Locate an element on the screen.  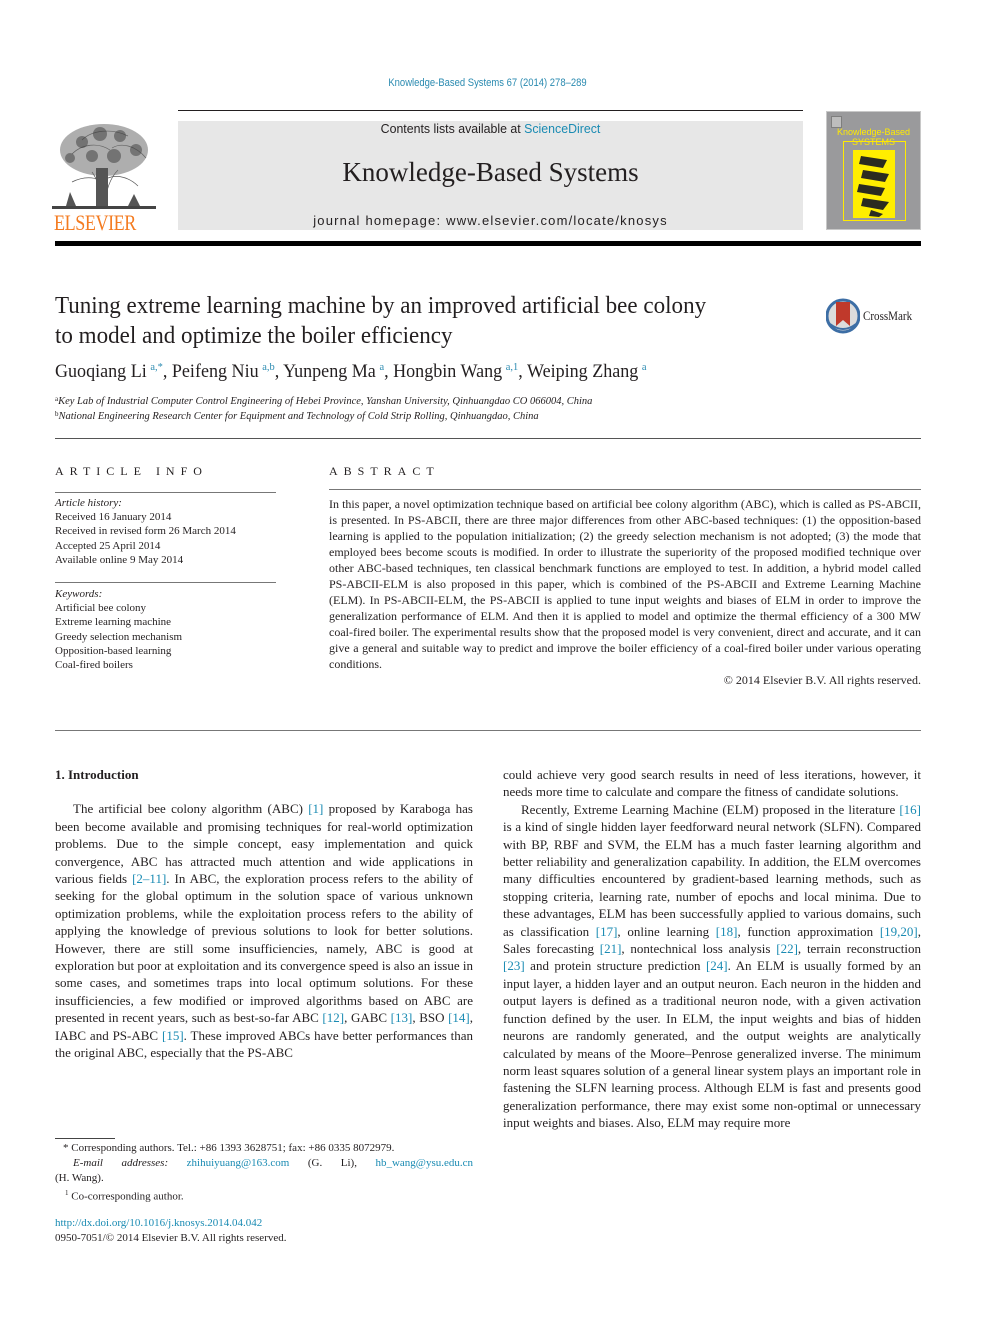
history-item: Received in revised form 26 March 2014 is located at coordinates (145, 531).